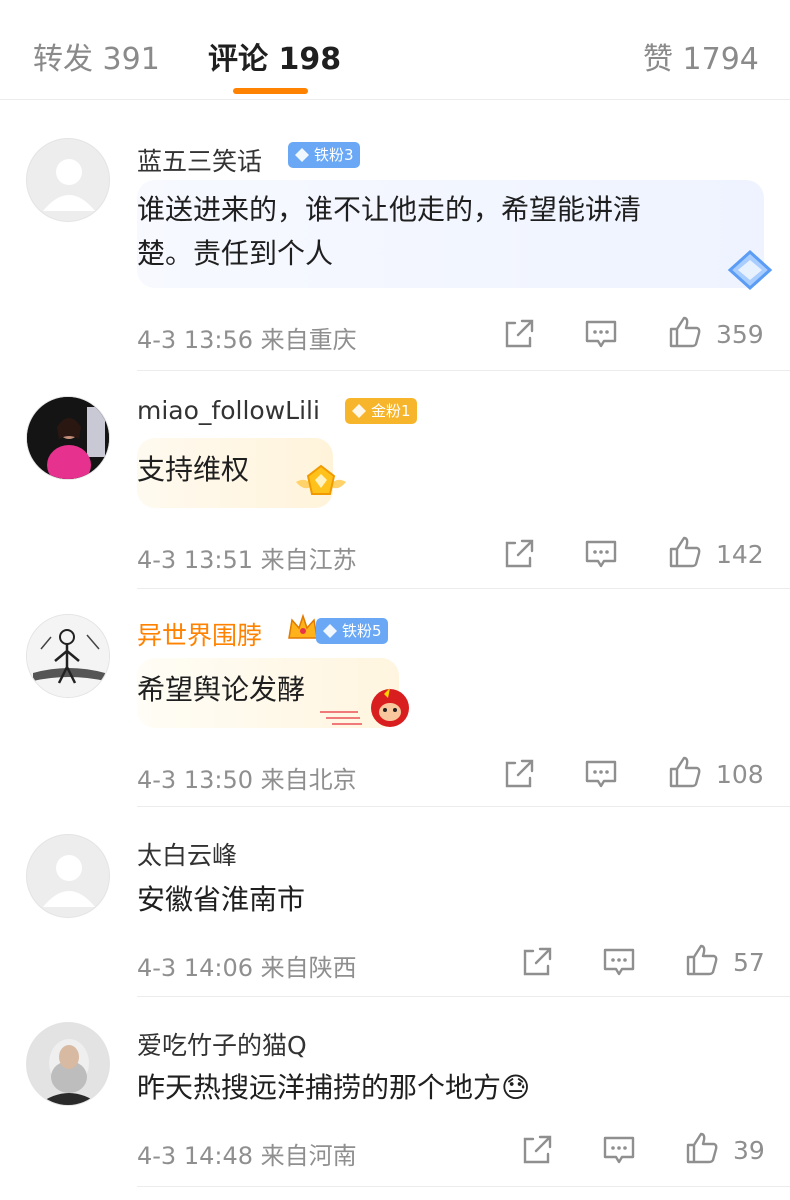 Image resolution: width=790 pixels, height=1200 pixels. Describe the element at coordinates (222, 1044) in the screenshot. I see `username: 爱吃竹子的猫Q` at that location.